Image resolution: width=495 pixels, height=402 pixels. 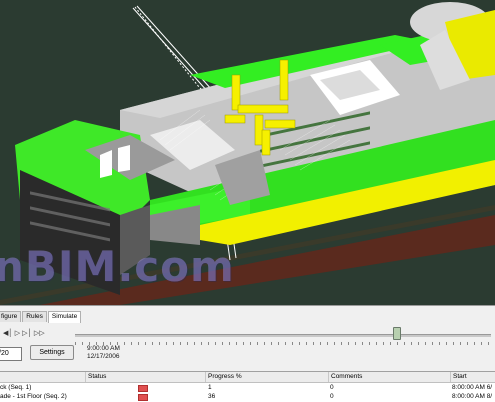 I want to click on step-forward-icon: ▷│, so click(x=27, y=333).